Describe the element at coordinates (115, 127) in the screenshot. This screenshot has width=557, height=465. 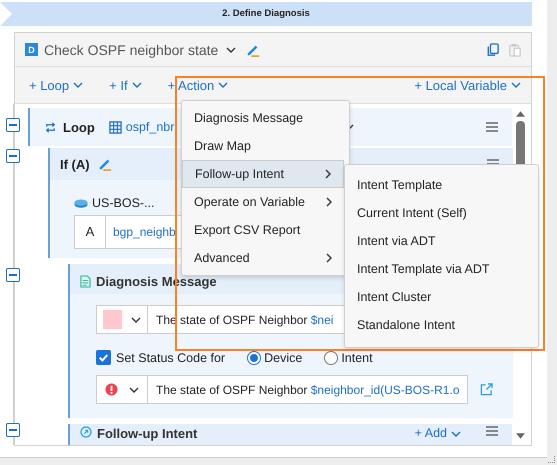
I see `table-icon` at that location.